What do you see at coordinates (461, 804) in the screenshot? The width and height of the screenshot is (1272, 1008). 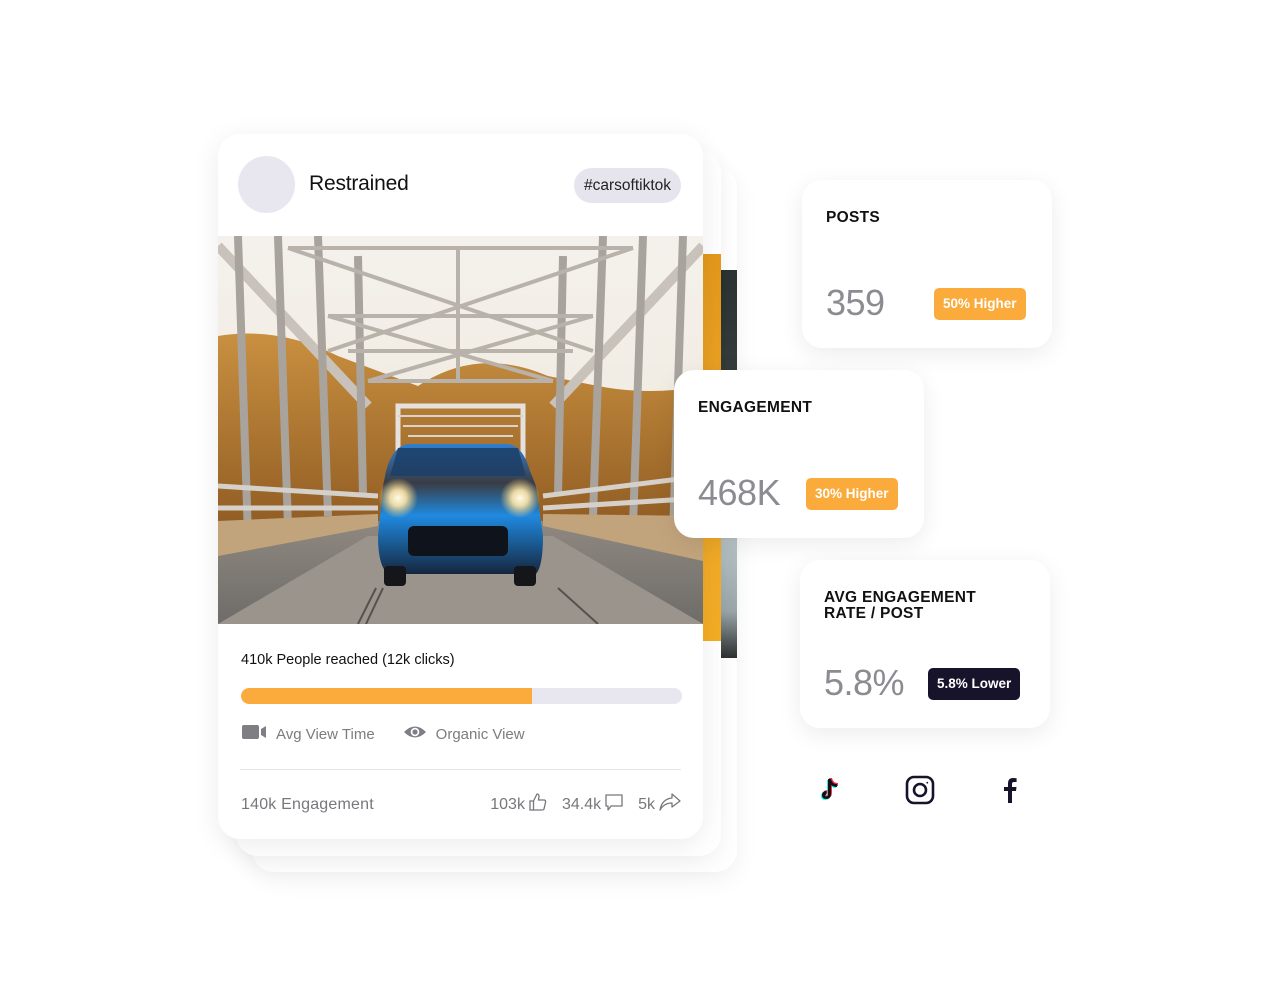 I see `post-footer: 140k Engagement 103k 34.4k 5k` at bounding box center [461, 804].